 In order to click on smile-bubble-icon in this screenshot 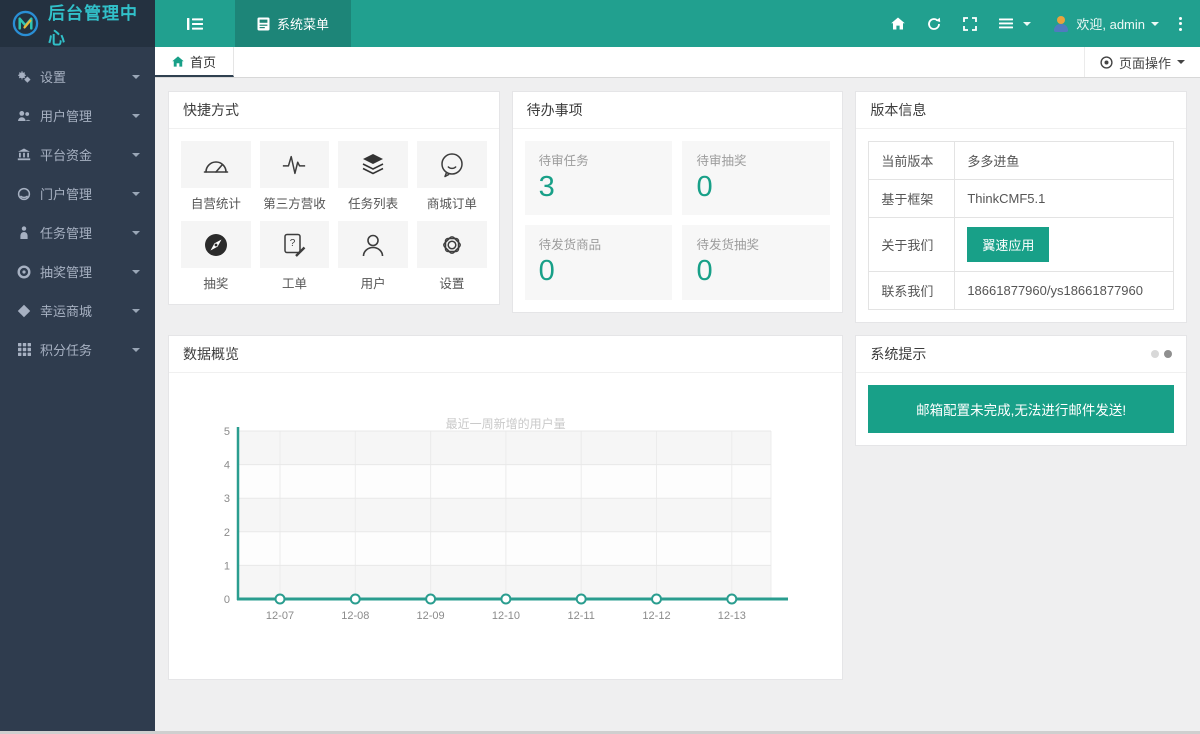, I will do `click(452, 165)`.